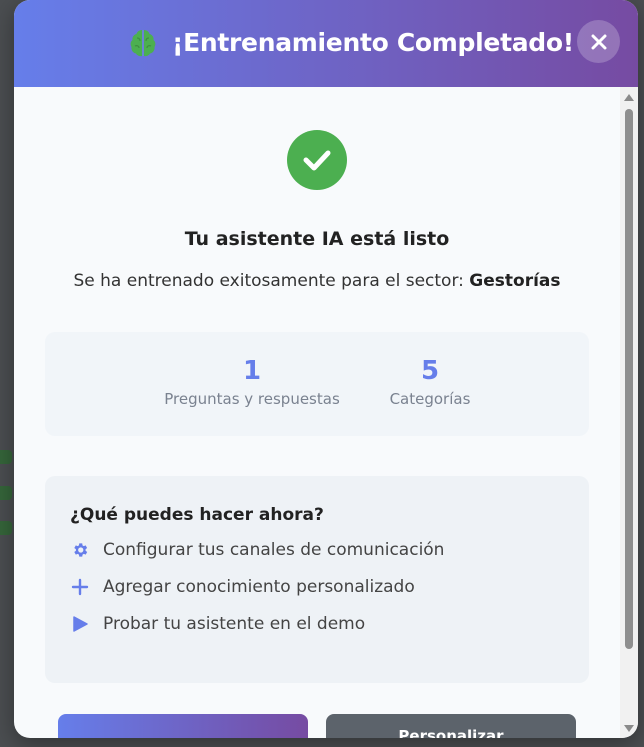 This screenshot has height=747, width=644. I want to click on next-step-label: Probar tu asistente en el demo, so click(234, 624).